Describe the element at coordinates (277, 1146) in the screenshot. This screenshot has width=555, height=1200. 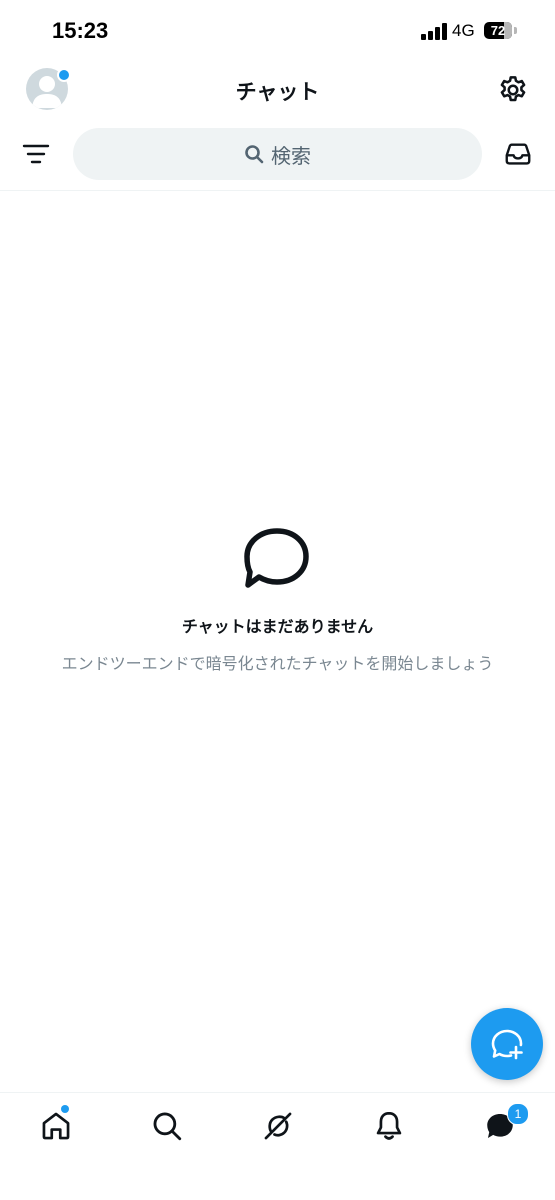
I see `bottom-nav: 1` at that location.